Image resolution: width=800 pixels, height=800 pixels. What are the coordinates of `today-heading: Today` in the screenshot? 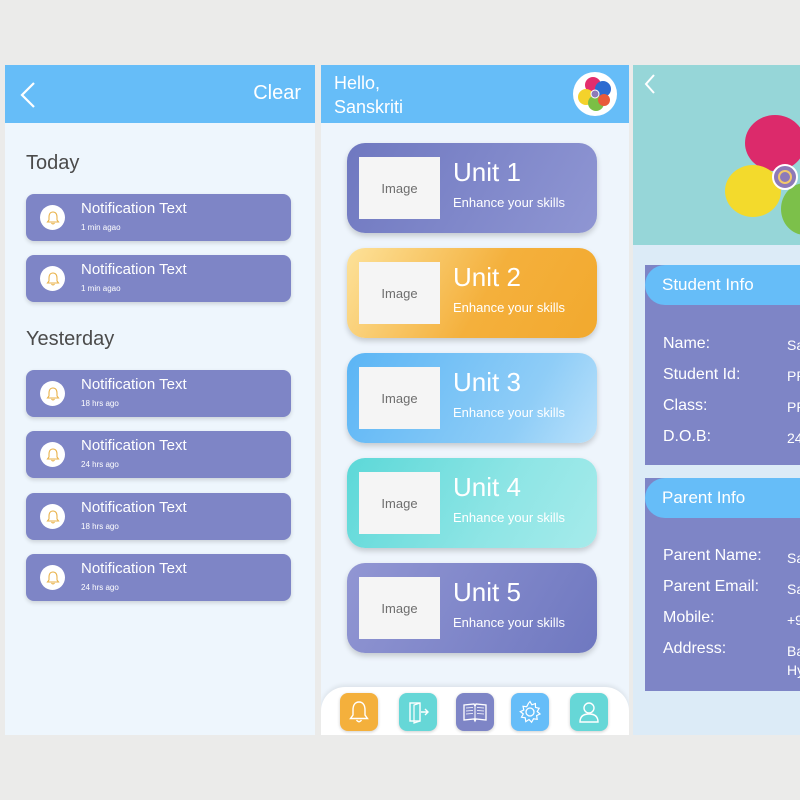 It's located at (53, 163).